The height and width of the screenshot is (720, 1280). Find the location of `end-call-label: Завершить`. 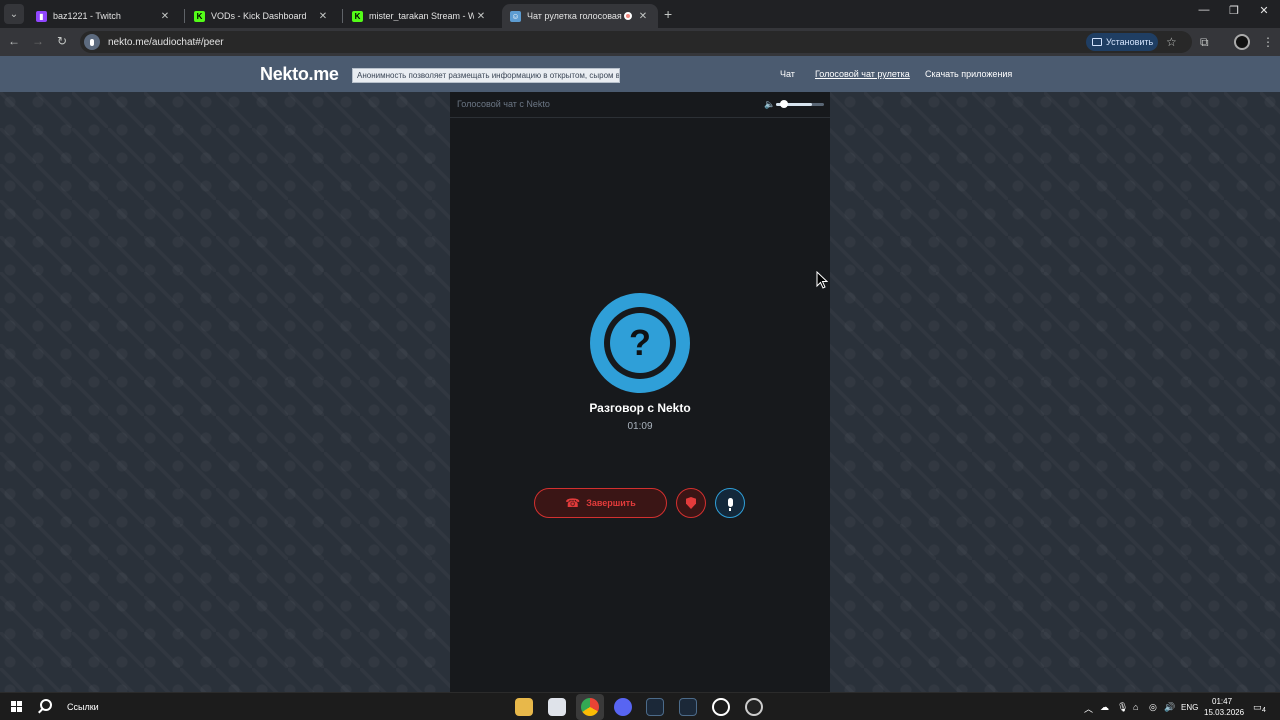

end-call-label: Завершить is located at coordinates (611, 503).